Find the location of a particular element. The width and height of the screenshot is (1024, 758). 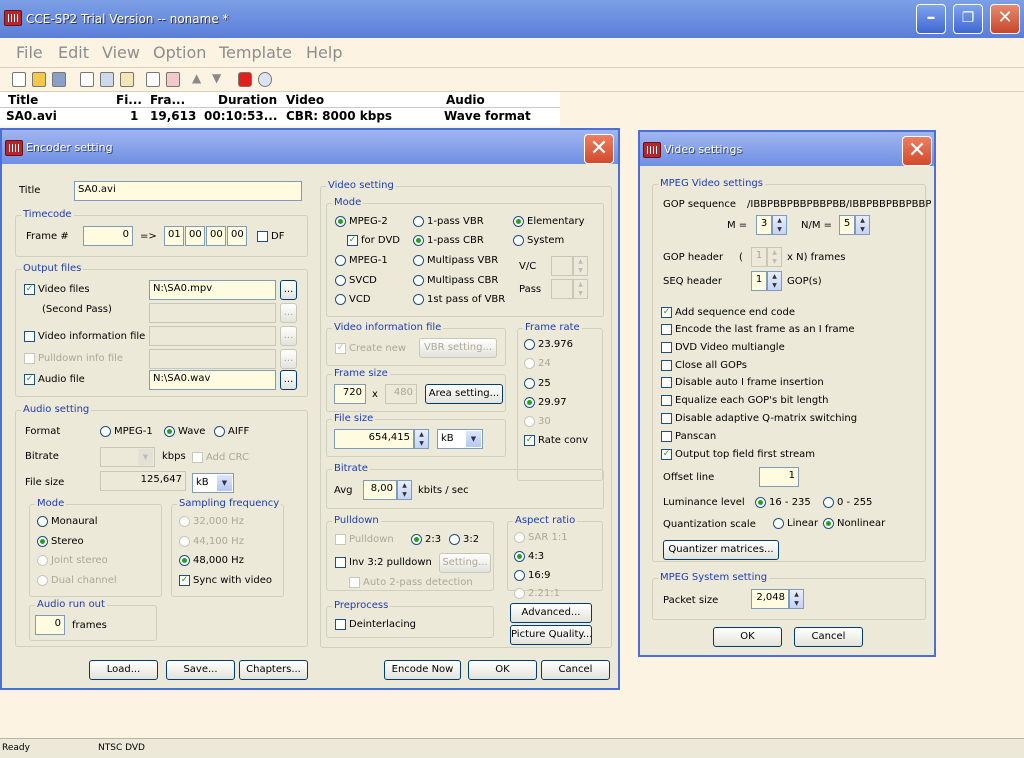

add-file-icon is located at coordinates (87, 79).